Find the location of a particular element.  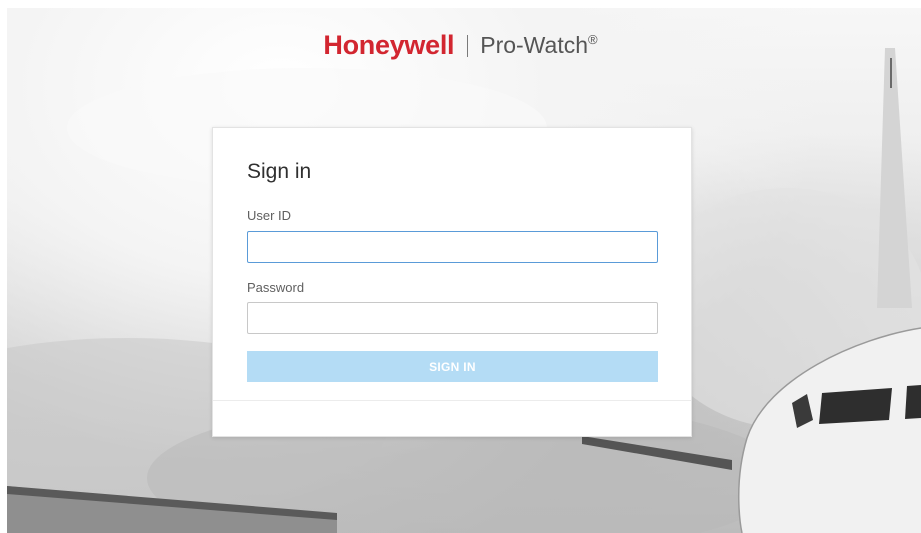

honeywell-logo: Honeywell is located at coordinates (389, 45).